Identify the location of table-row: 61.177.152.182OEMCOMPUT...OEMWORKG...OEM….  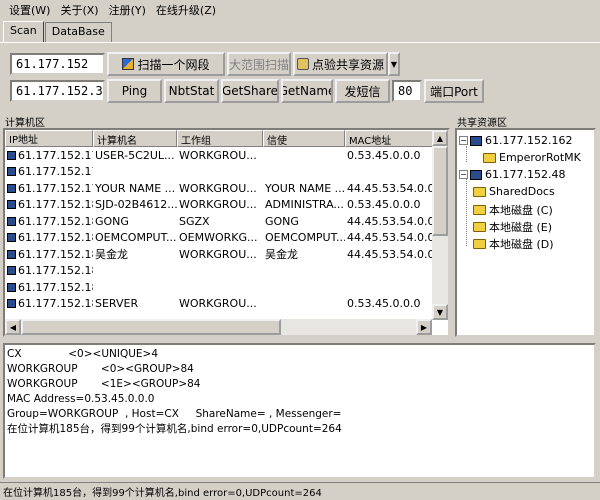
(226, 238).